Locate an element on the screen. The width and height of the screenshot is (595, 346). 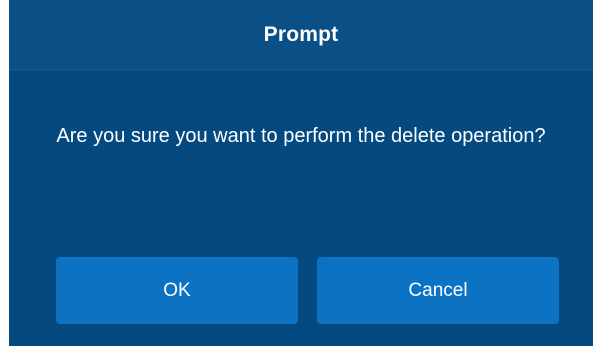
ok-button: OK is located at coordinates (177, 290).